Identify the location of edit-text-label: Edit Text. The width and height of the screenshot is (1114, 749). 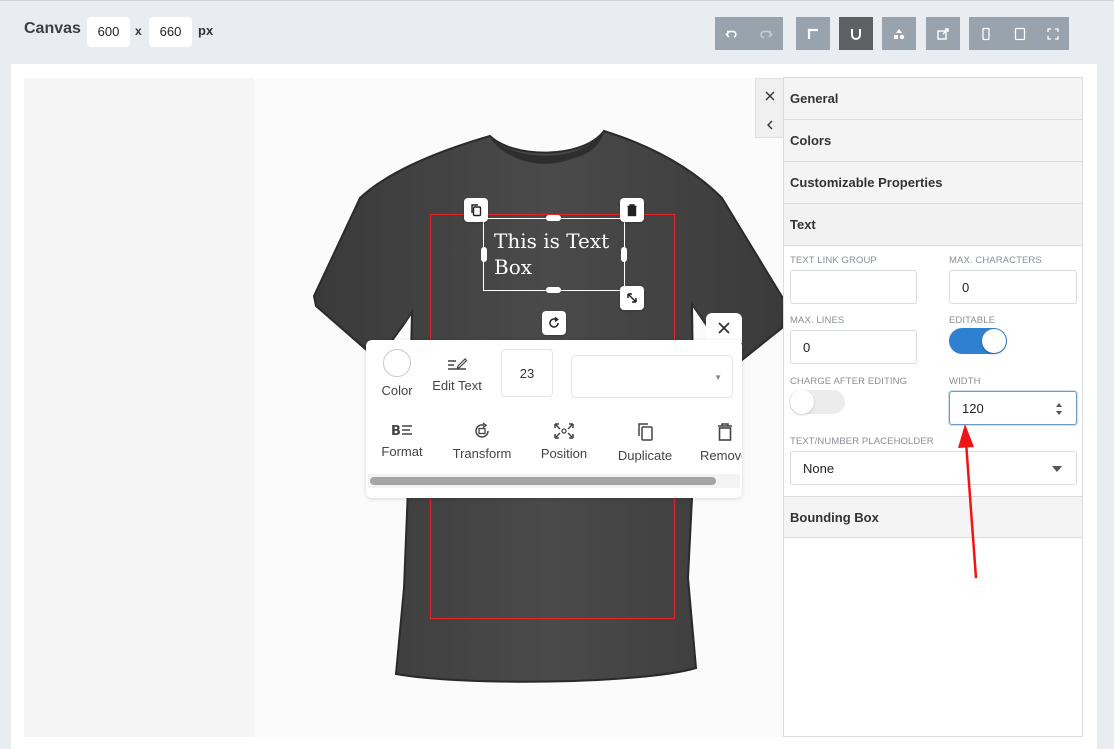
(457, 385).